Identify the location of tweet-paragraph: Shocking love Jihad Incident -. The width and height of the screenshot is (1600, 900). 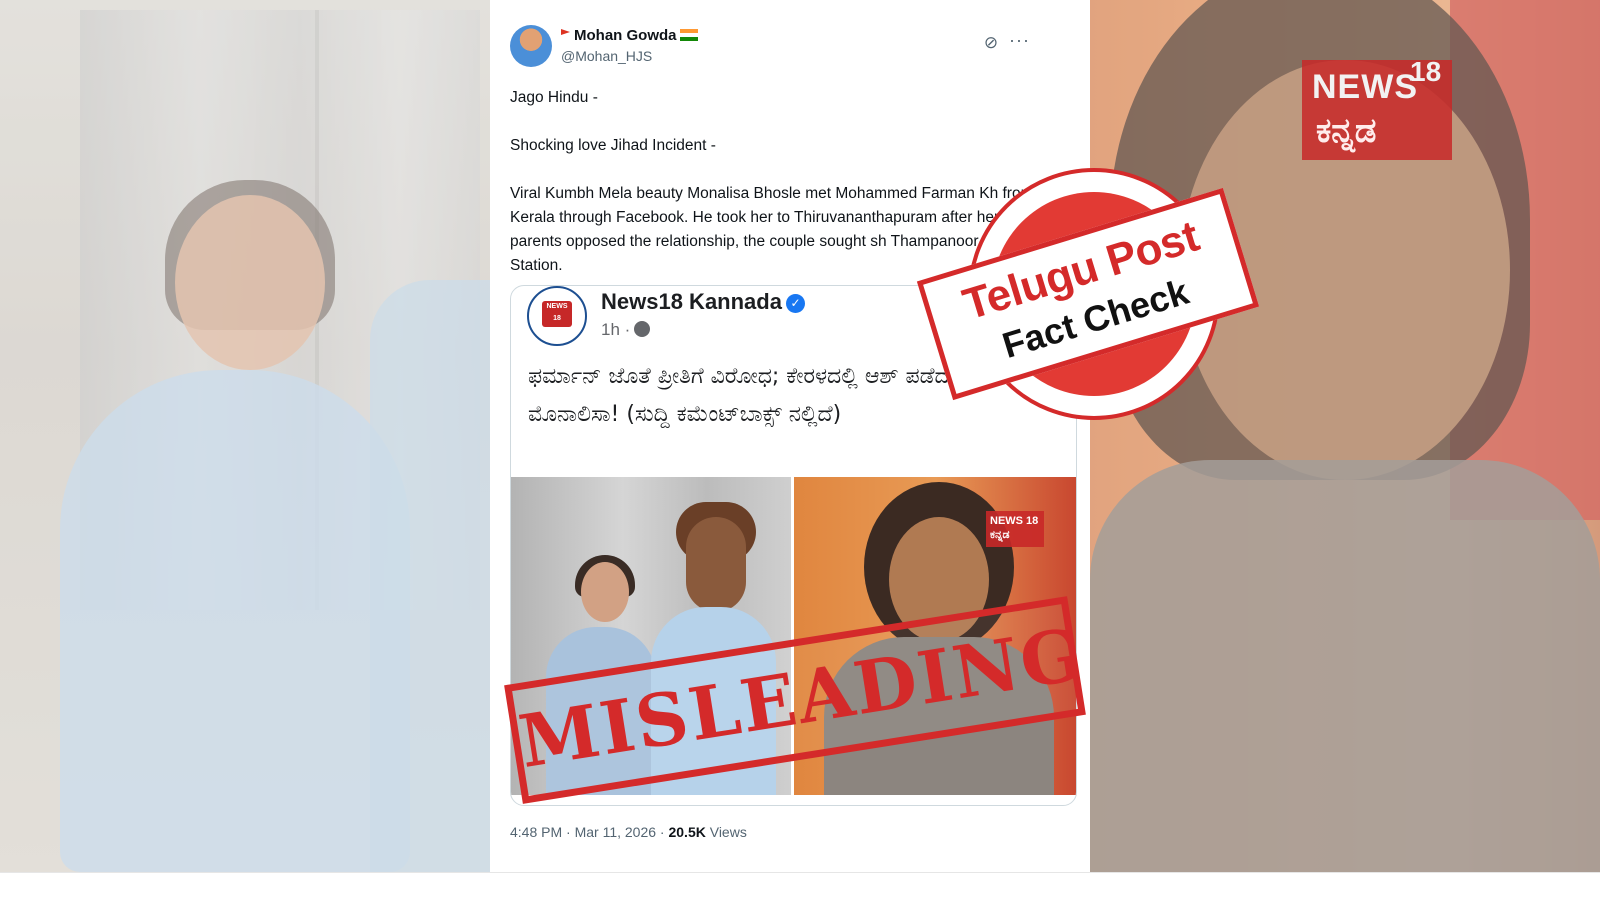
(613, 145).